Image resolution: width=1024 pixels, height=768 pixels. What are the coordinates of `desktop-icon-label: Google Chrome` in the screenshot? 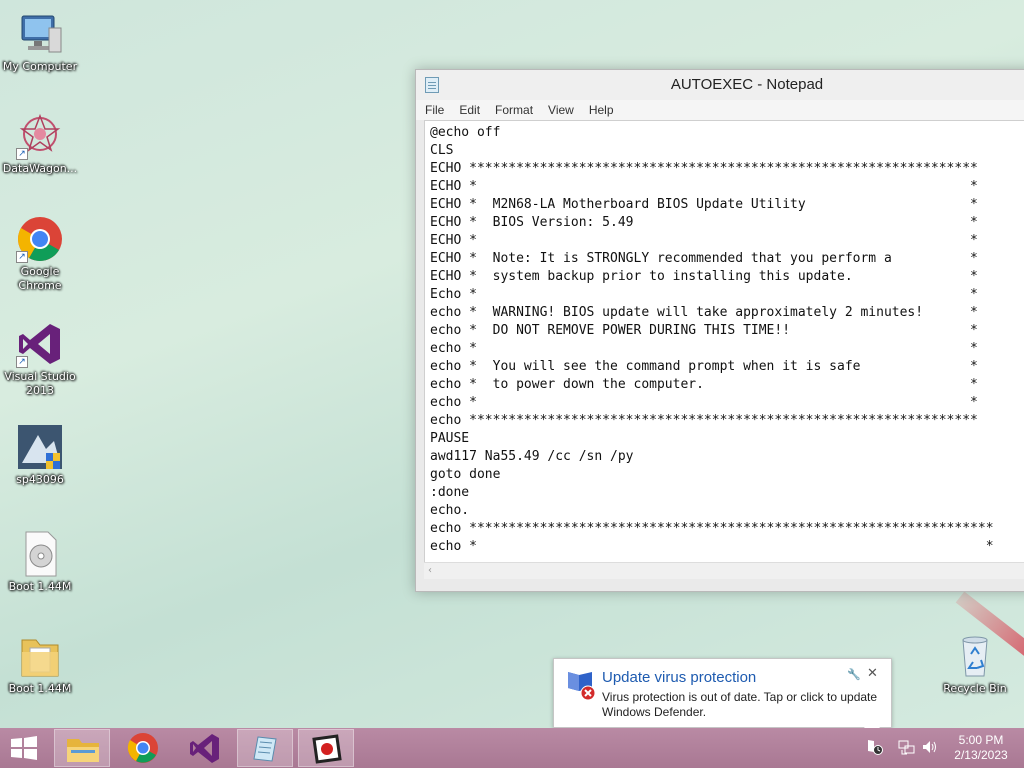 It's located at (40, 278).